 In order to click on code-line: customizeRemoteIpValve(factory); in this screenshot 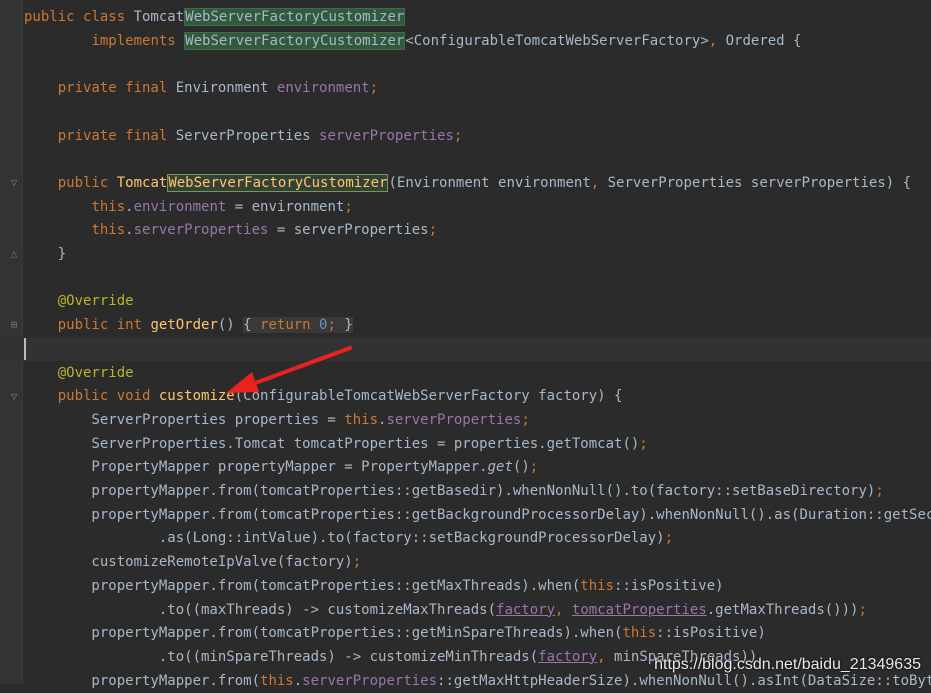, I will do `click(465, 563)`.